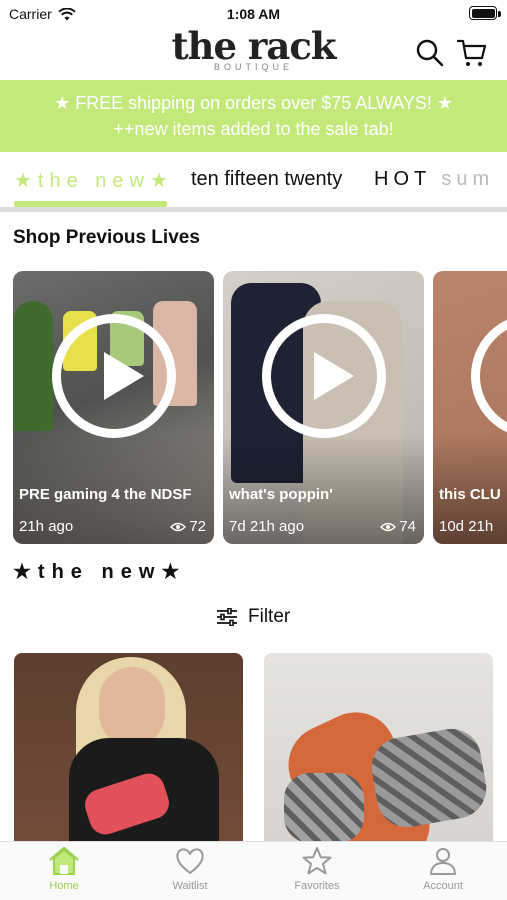 This screenshot has width=507, height=900. I want to click on category-tabs: ★the new★ ten fifteen twenty HOT sum, so click(253, 181).